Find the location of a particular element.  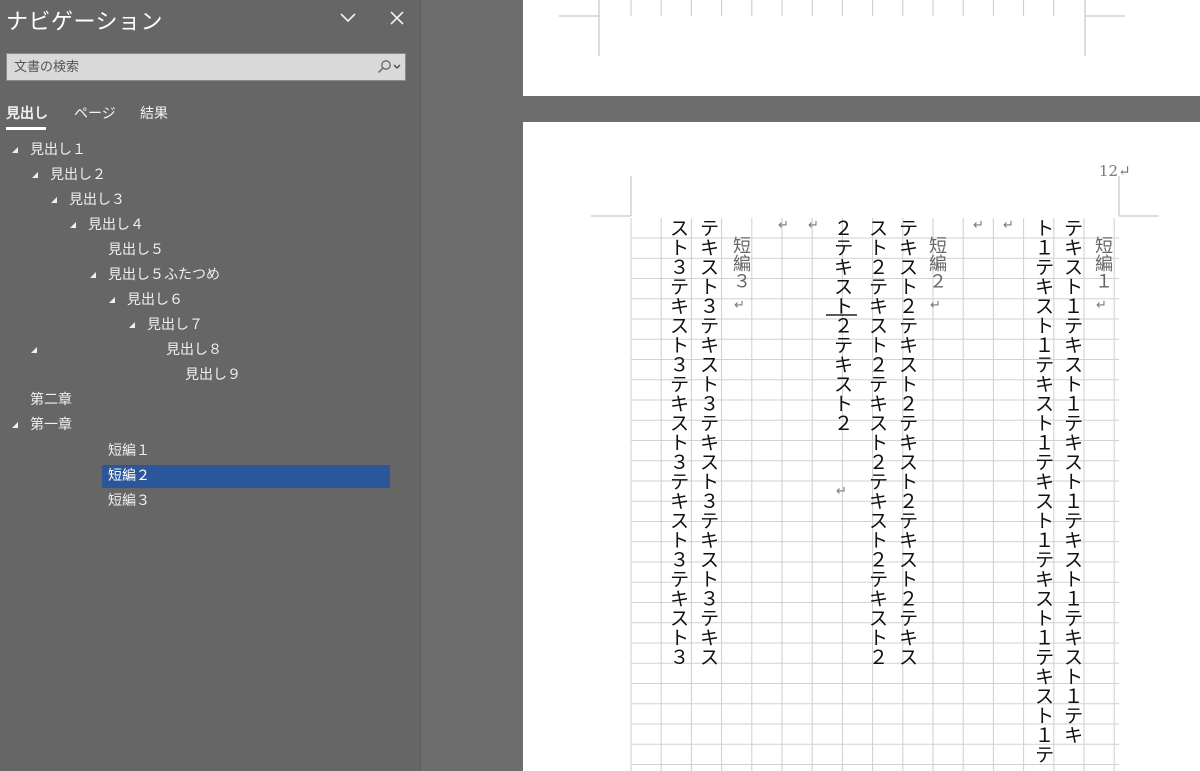

story-title: 短編３ is located at coordinates (740, 263).